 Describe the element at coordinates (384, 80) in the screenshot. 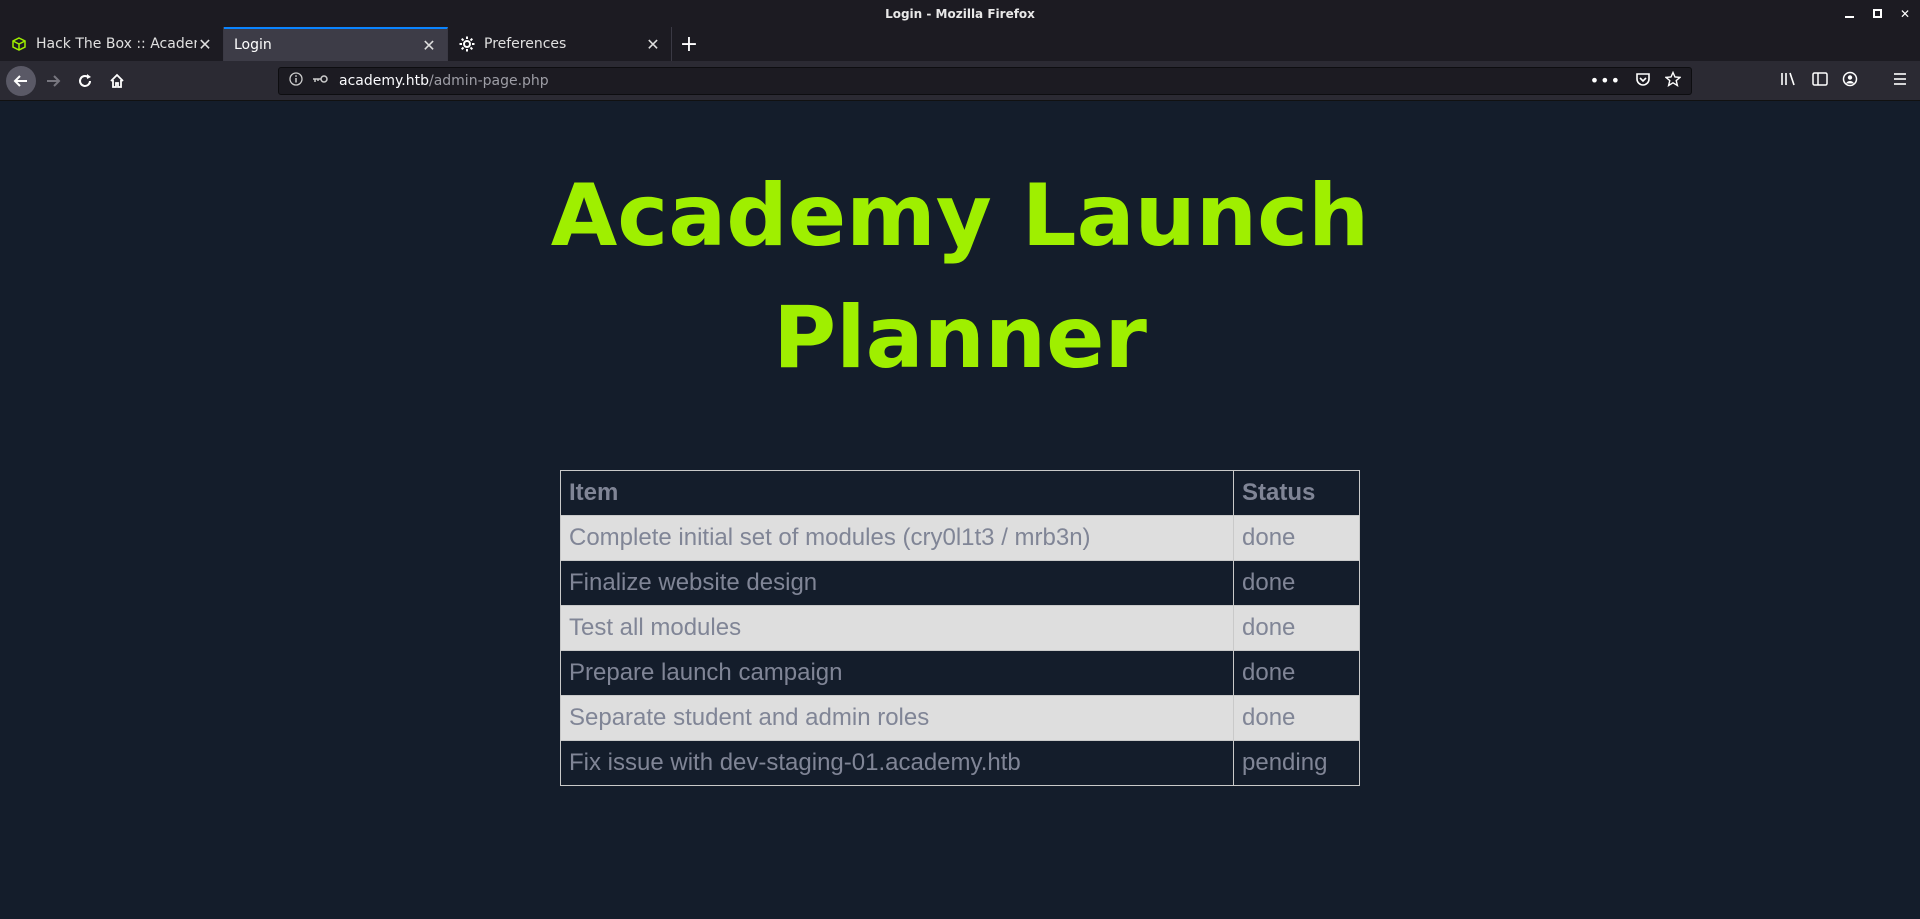

I see `url-host: academy.htb` at that location.